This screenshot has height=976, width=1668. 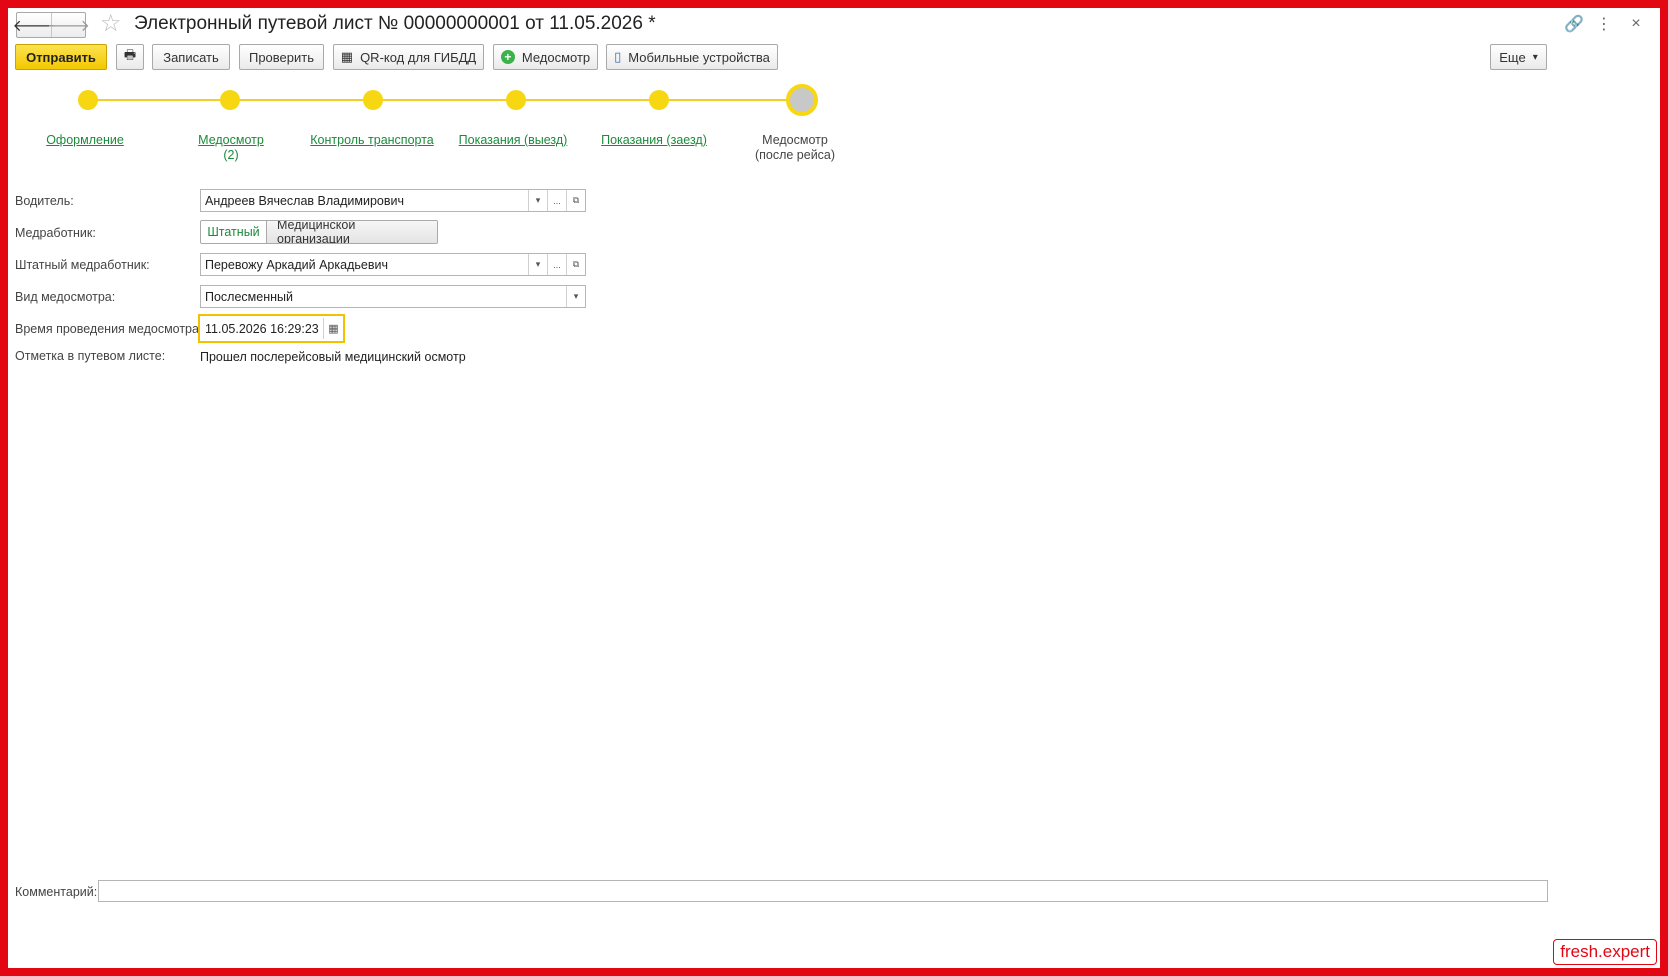 What do you see at coordinates (556, 57) in the screenshot?
I see `medical-exam-button-label: Медосмотр` at bounding box center [556, 57].